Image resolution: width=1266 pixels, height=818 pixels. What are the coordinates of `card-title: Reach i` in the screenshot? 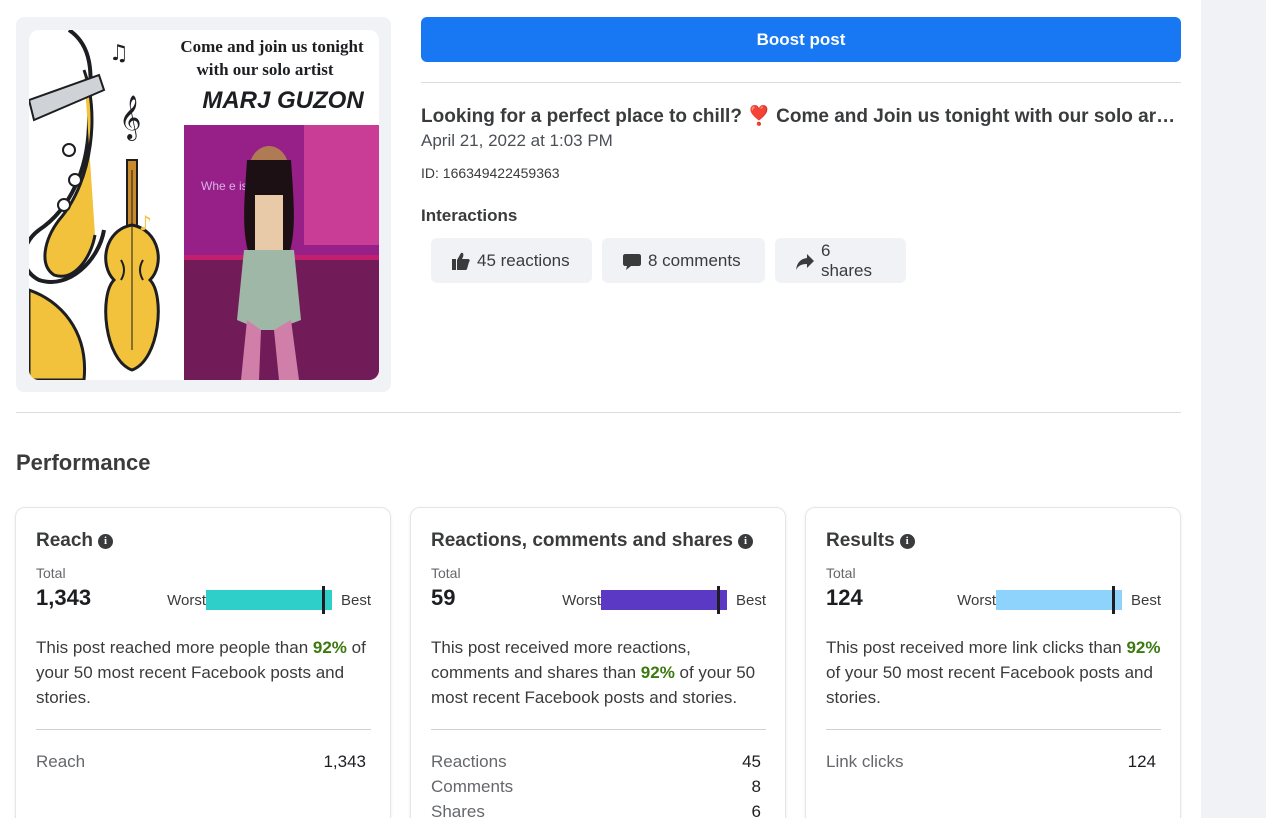 It's located at (75, 541).